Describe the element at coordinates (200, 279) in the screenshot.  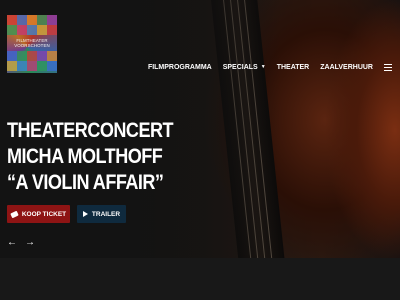
I see `content-area` at that location.